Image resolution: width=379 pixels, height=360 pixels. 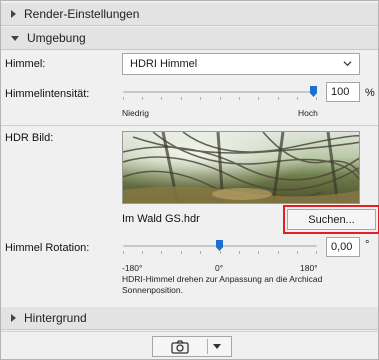 What do you see at coordinates (241, 64) in the screenshot?
I see `sky-dropdown: HDRI Himmel` at bounding box center [241, 64].